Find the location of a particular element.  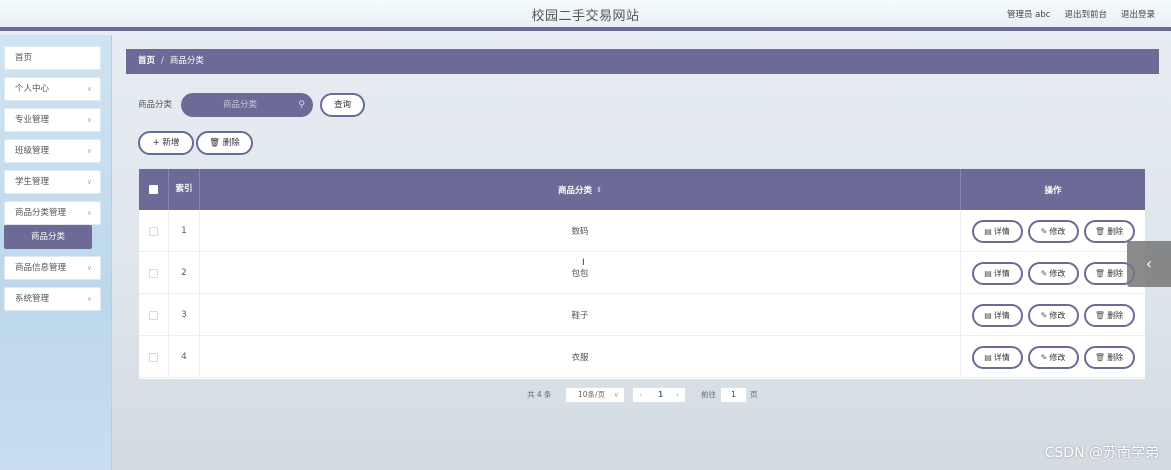

sidebar-item-category-management: 商品分类管理 ∧ is located at coordinates (52, 213).